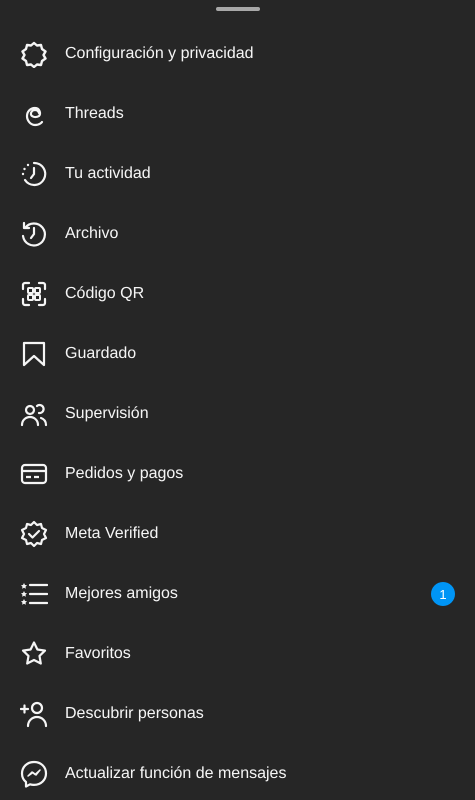 The height and width of the screenshot is (800, 475). Describe the element at coordinates (34, 534) in the screenshot. I see `verified-badge-icon` at that location.